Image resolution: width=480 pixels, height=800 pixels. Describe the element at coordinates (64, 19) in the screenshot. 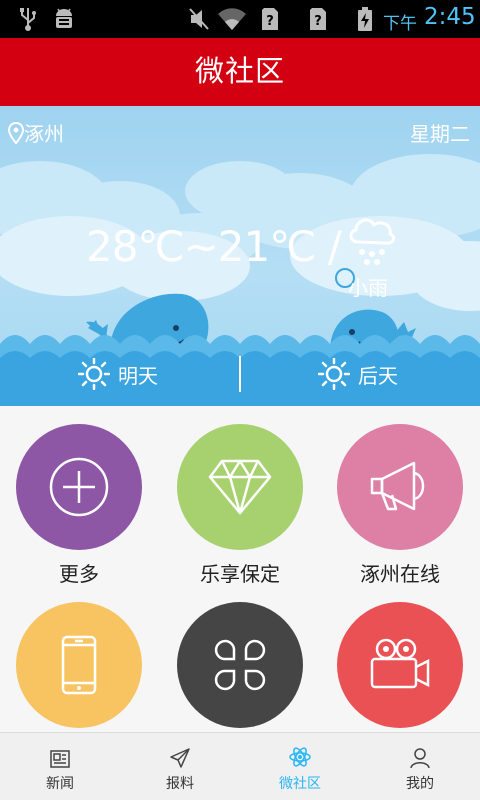

I see `android-debug-icon` at that location.